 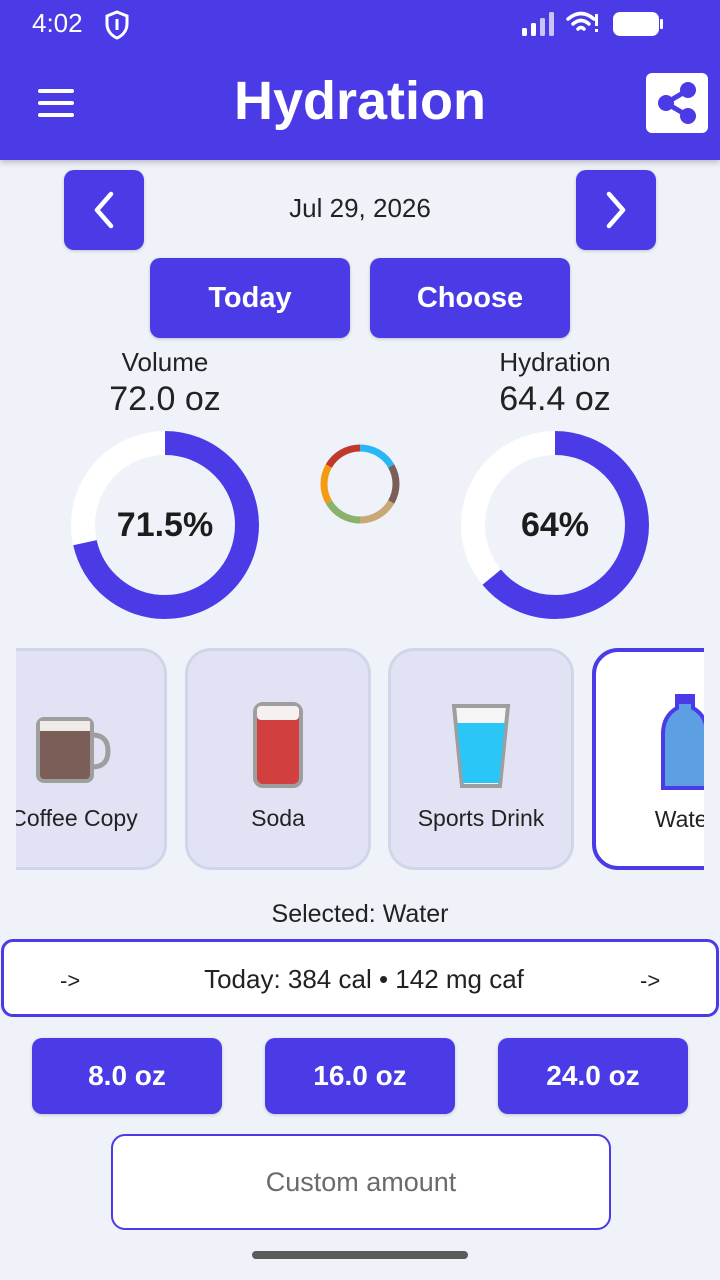 I want to click on amount-button-16oz: 16.0 oz, so click(x=360, y=1076).